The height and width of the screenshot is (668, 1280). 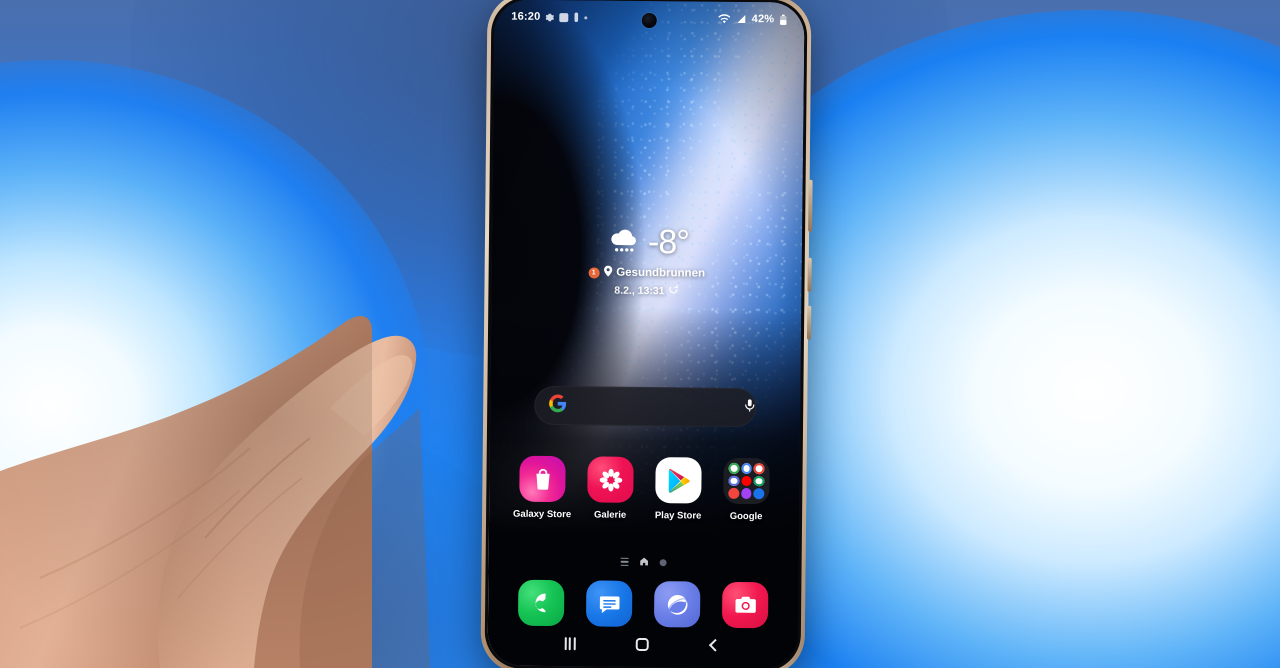 I want to click on gear-icon, so click(x=550, y=16).